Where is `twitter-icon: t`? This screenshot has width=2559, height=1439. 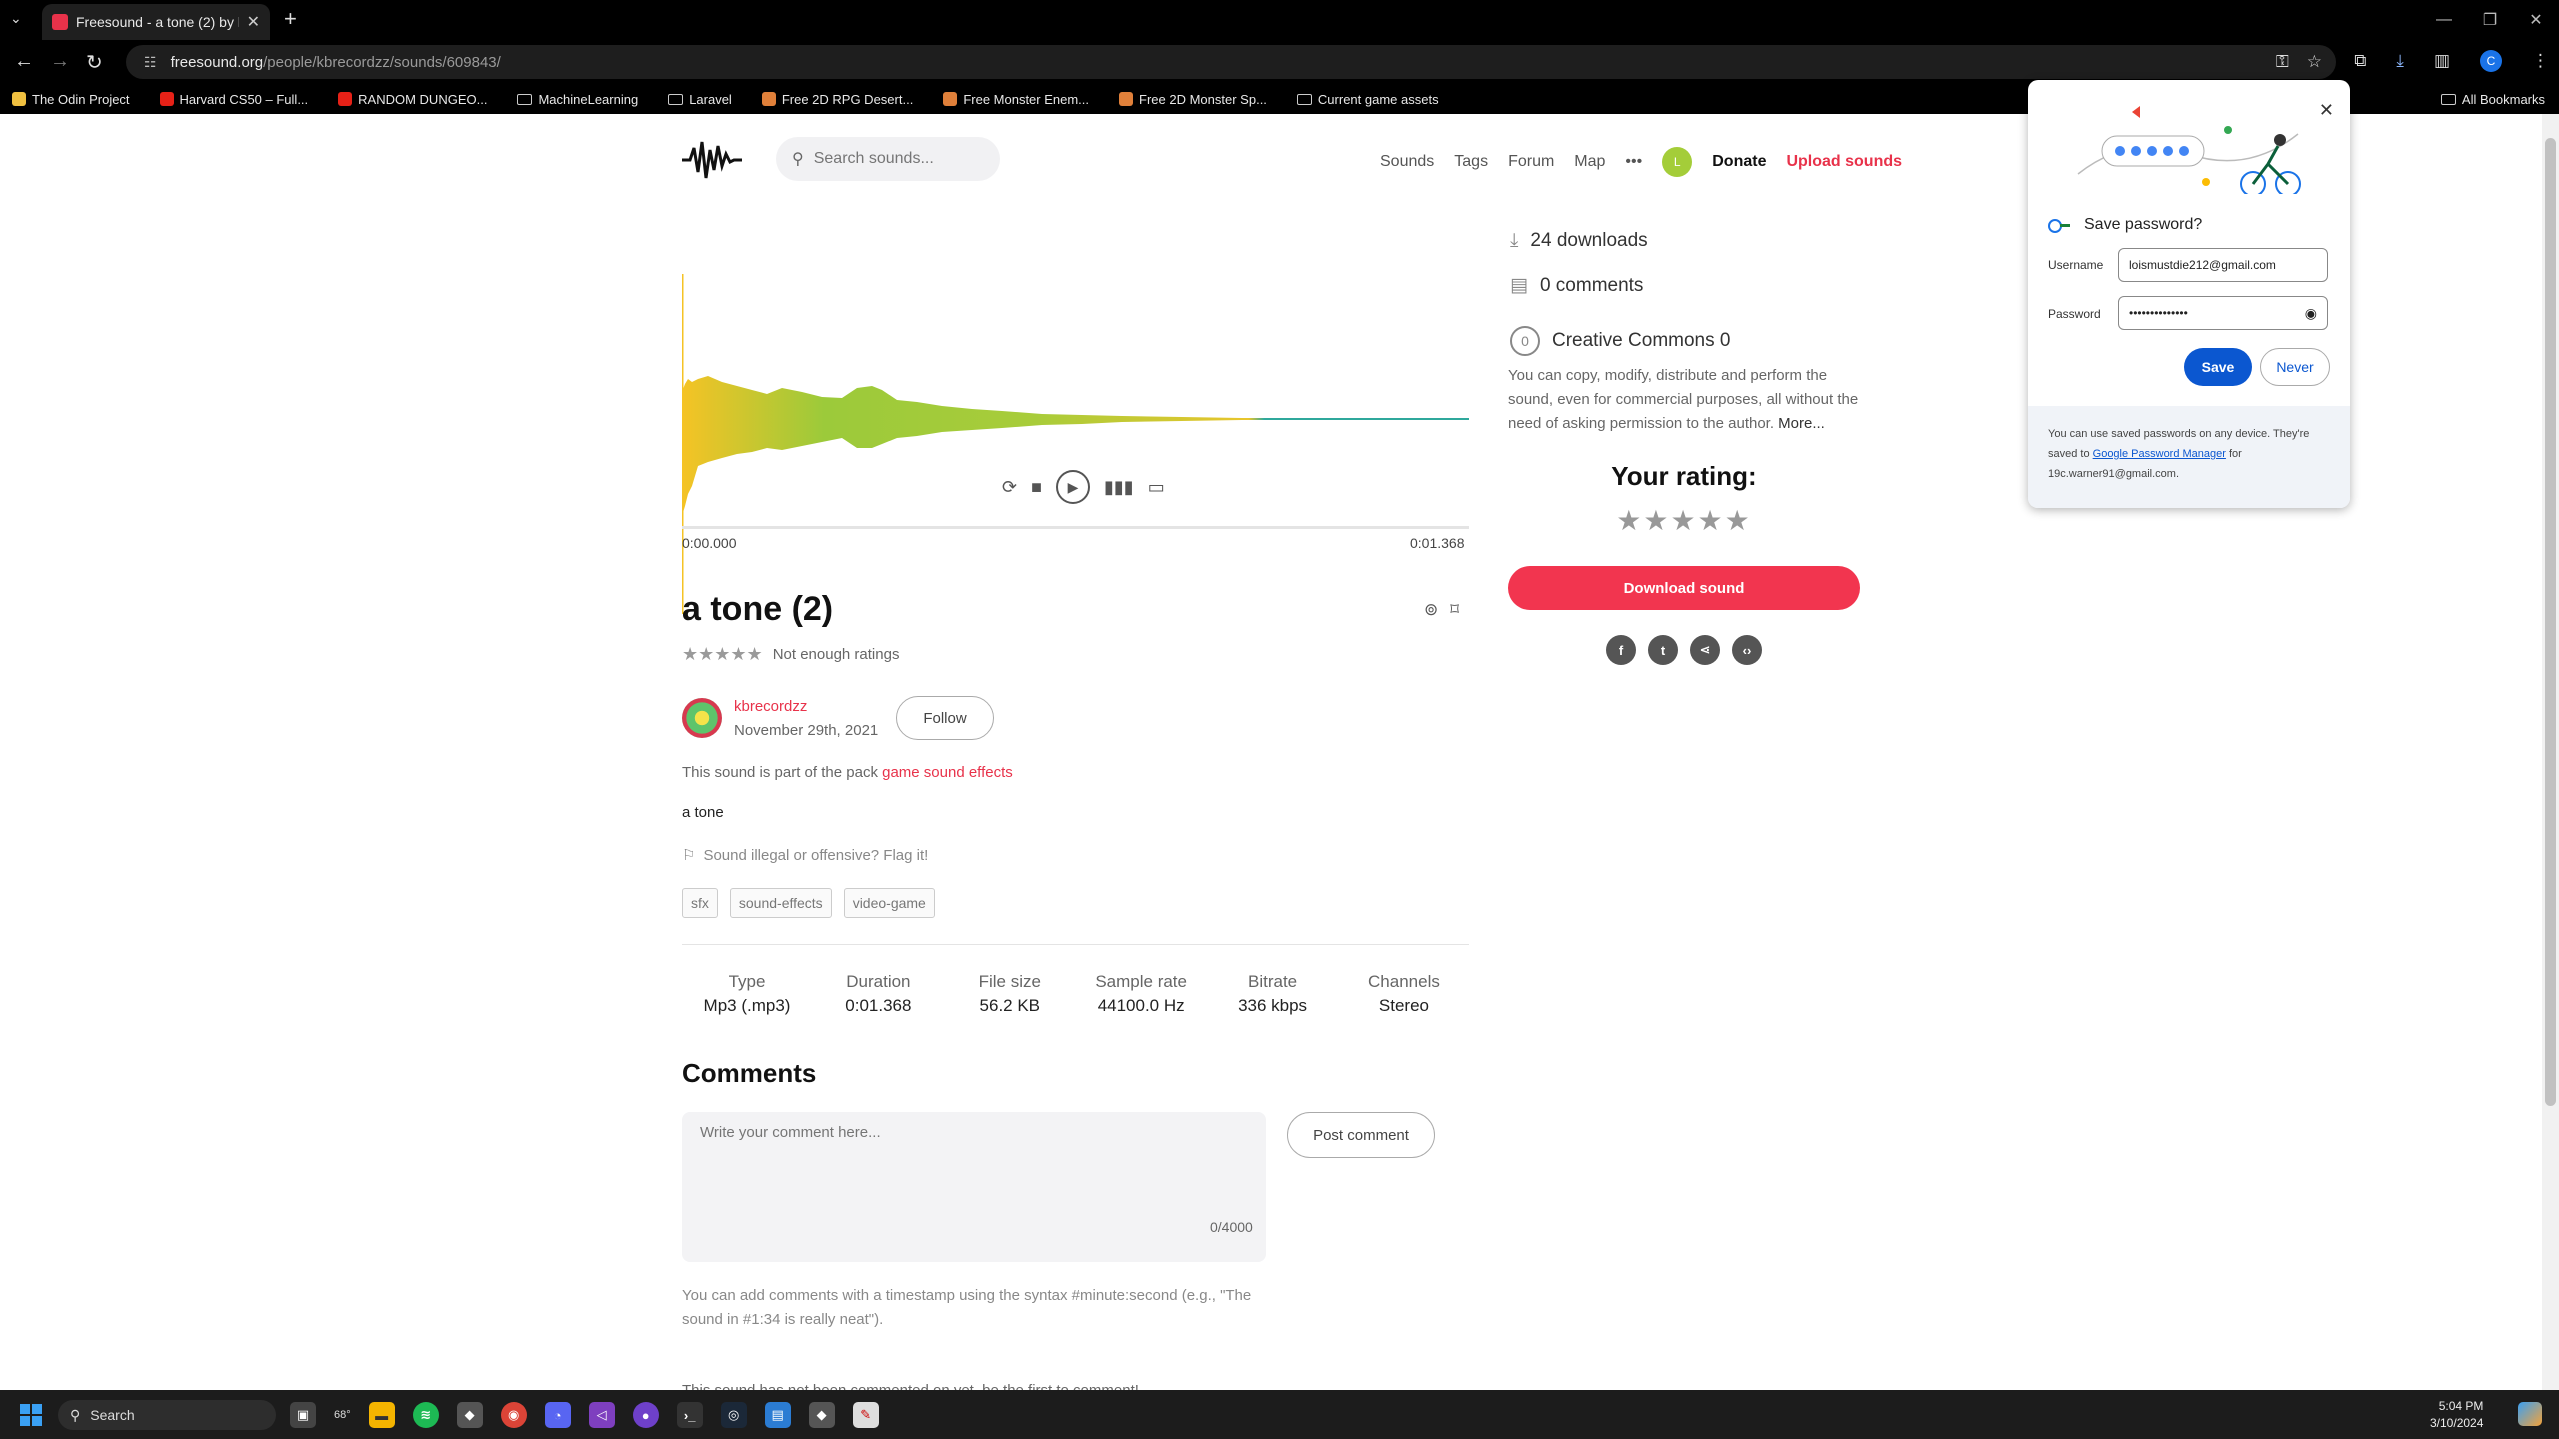
twitter-icon: t is located at coordinates (1663, 650).